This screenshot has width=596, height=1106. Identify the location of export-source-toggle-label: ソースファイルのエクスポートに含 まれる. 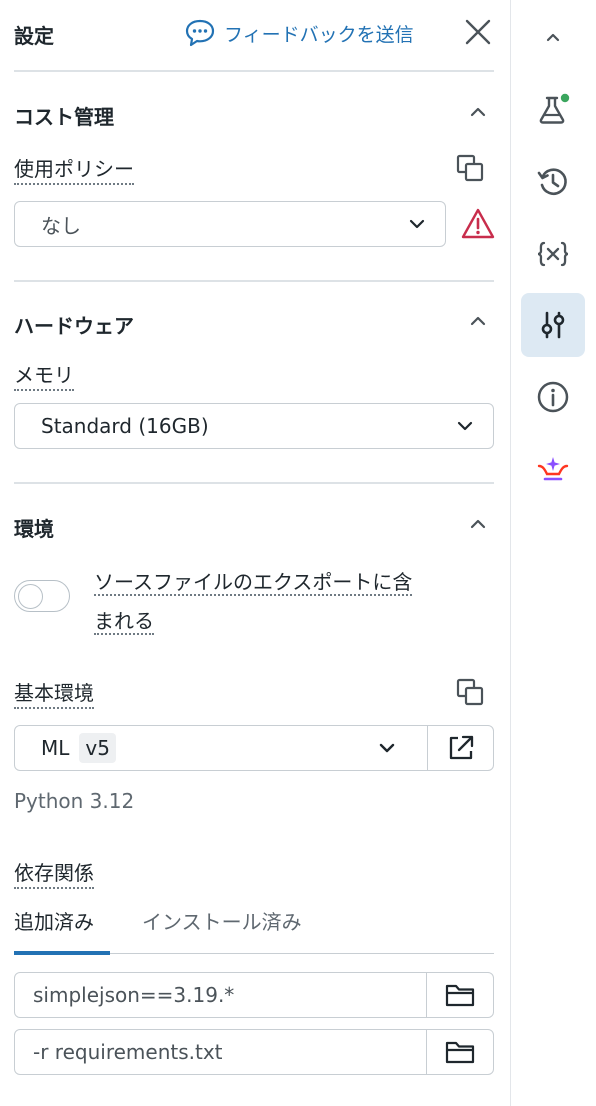
(294, 602).